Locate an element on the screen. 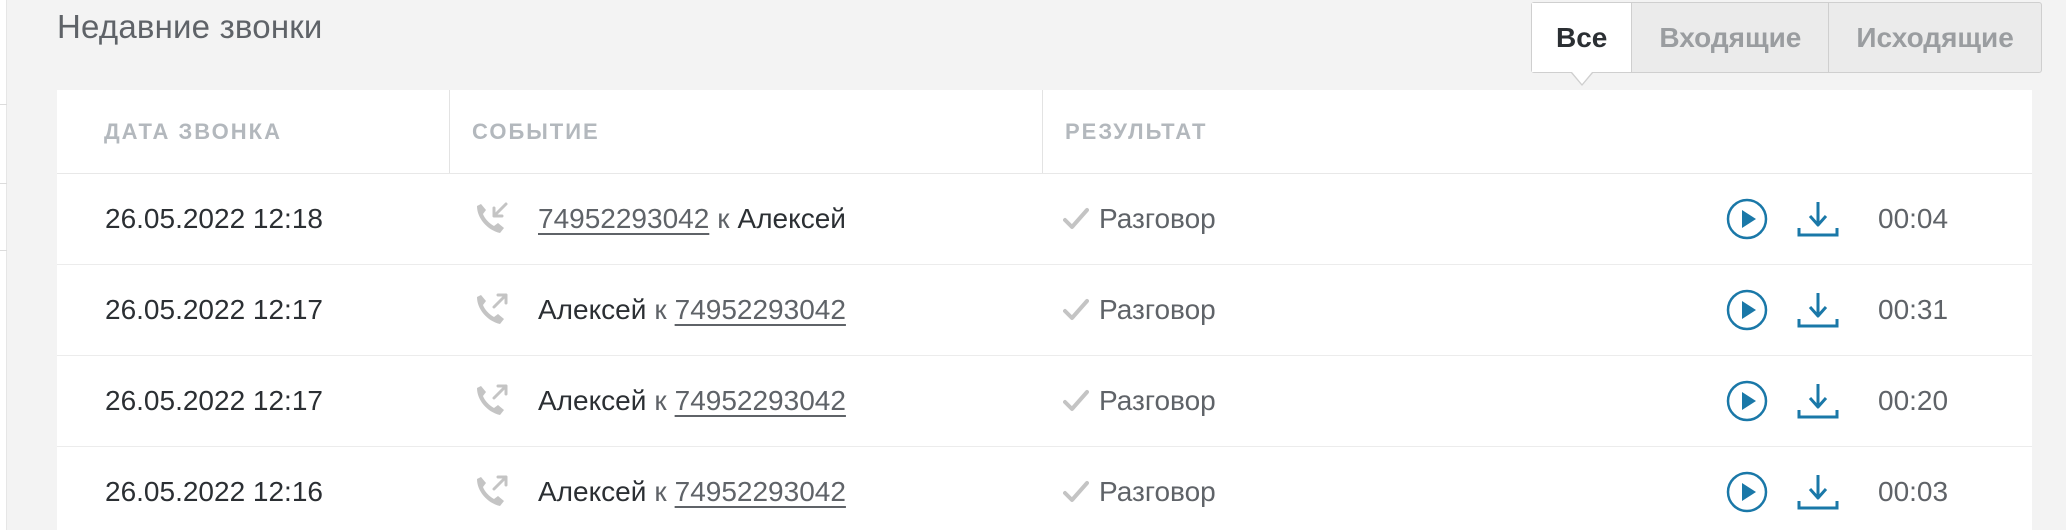  call-filter-tabs: Все Входящие Исходящие is located at coordinates (1786, 44).